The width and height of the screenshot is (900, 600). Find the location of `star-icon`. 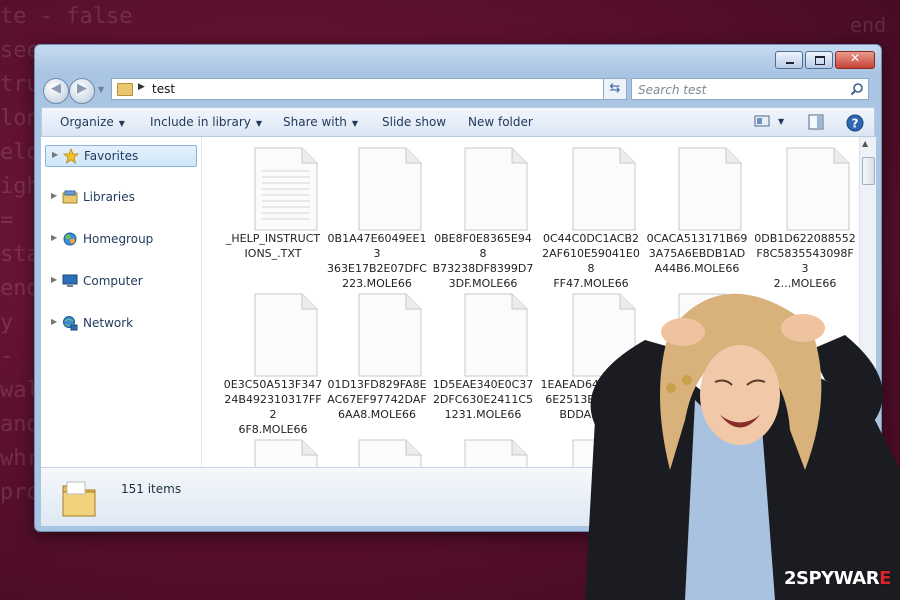

star-icon is located at coordinates (71, 156).